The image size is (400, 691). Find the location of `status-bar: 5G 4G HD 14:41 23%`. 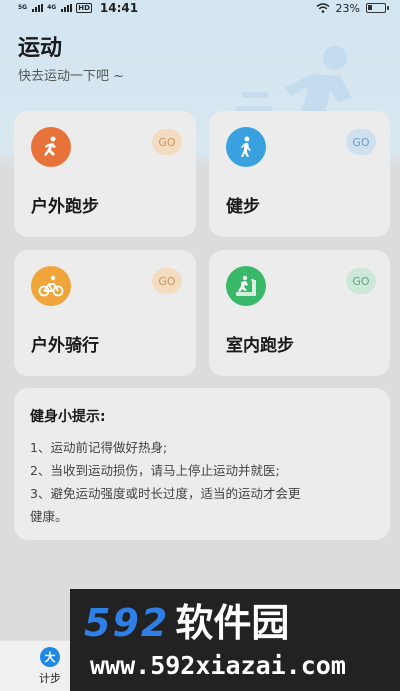

status-bar: 5G 4G HD 14:41 23% is located at coordinates (200, 8).